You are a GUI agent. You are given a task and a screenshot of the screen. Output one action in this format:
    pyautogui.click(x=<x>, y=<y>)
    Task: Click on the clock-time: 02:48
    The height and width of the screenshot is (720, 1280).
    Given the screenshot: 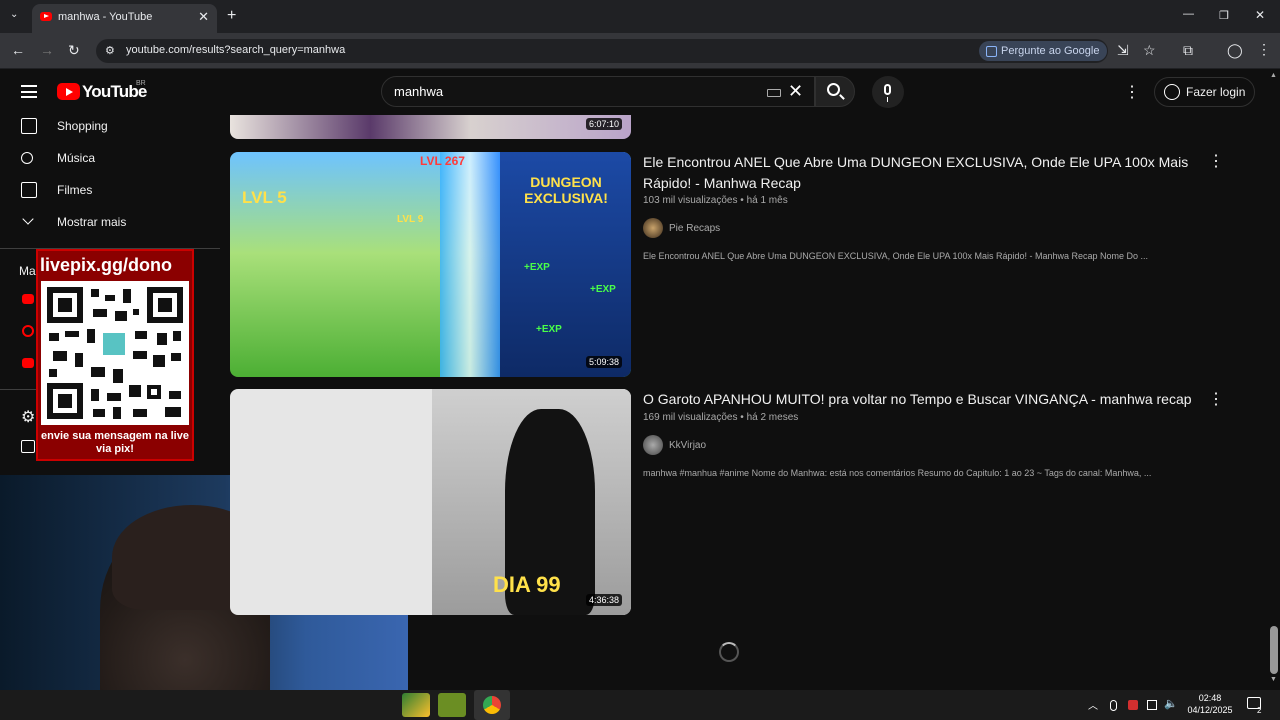 What is the action you would take?
    pyautogui.click(x=1210, y=698)
    